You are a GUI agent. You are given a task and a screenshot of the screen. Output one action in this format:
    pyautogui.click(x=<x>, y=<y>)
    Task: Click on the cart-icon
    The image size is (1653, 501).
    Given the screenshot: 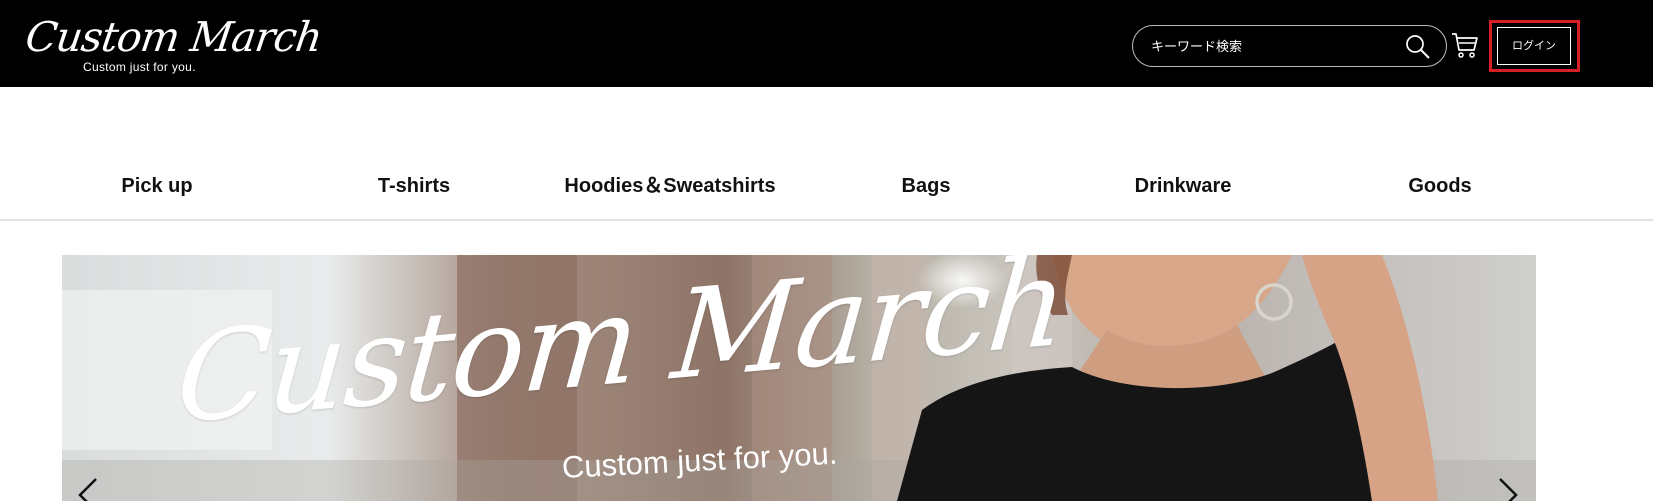 What is the action you would take?
    pyautogui.click(x=1465, y=45)
    